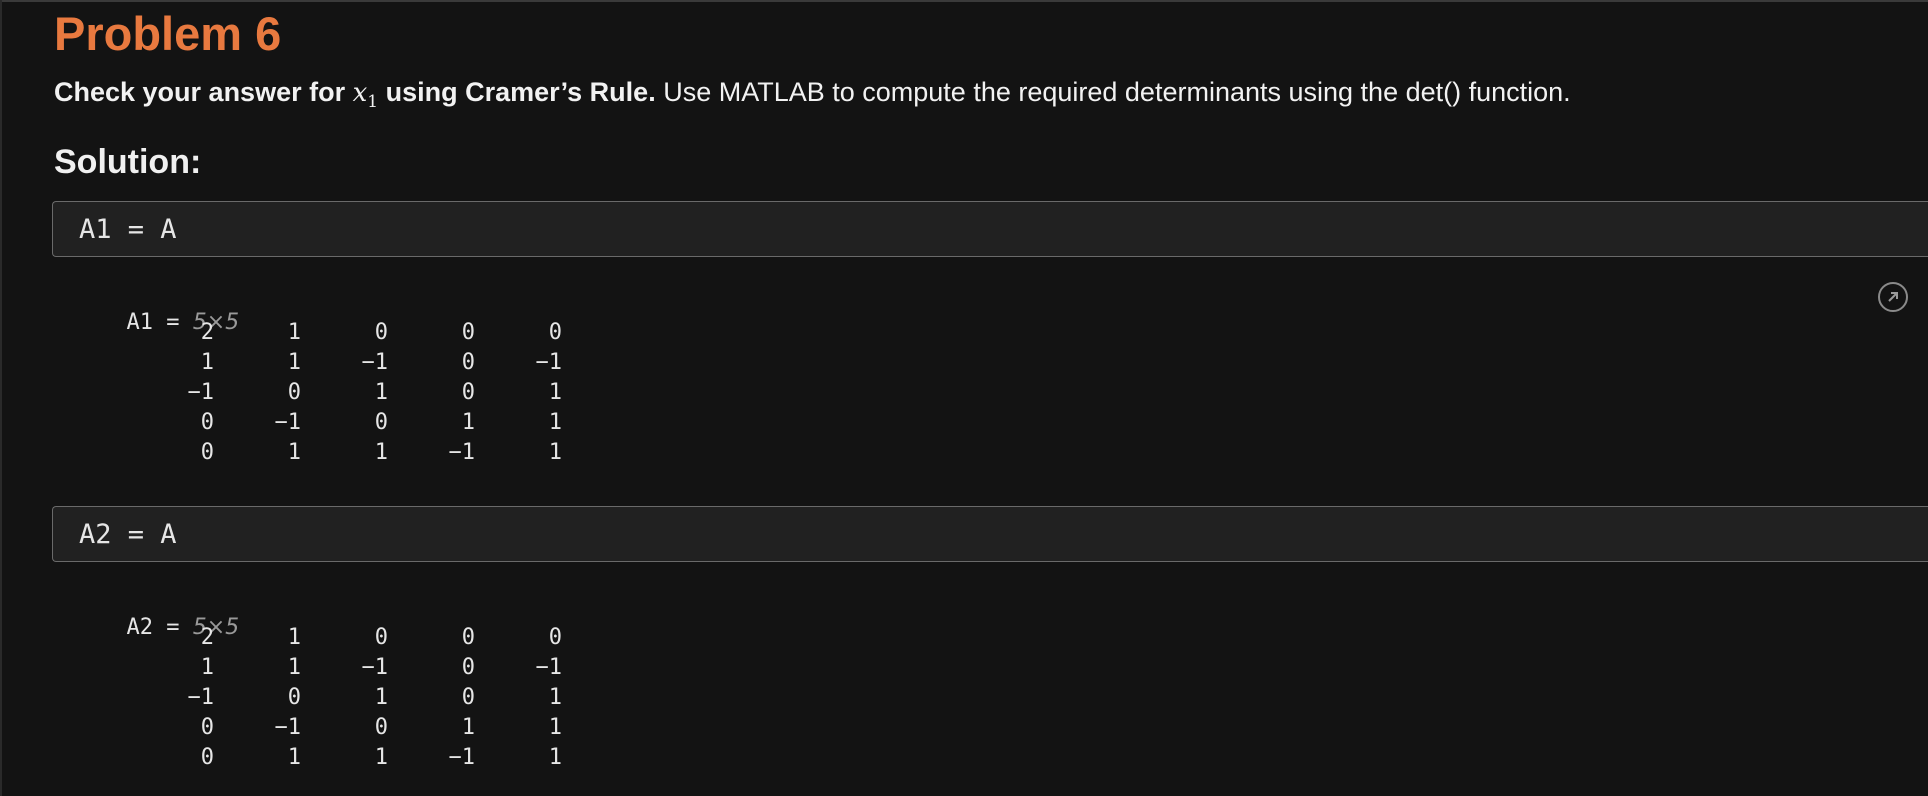 The height and width of the screenshot is (796, 1928). Describe the element at coordinates (128, 162) in the screenshot. I see `solution-heading: Solution:` at that location.